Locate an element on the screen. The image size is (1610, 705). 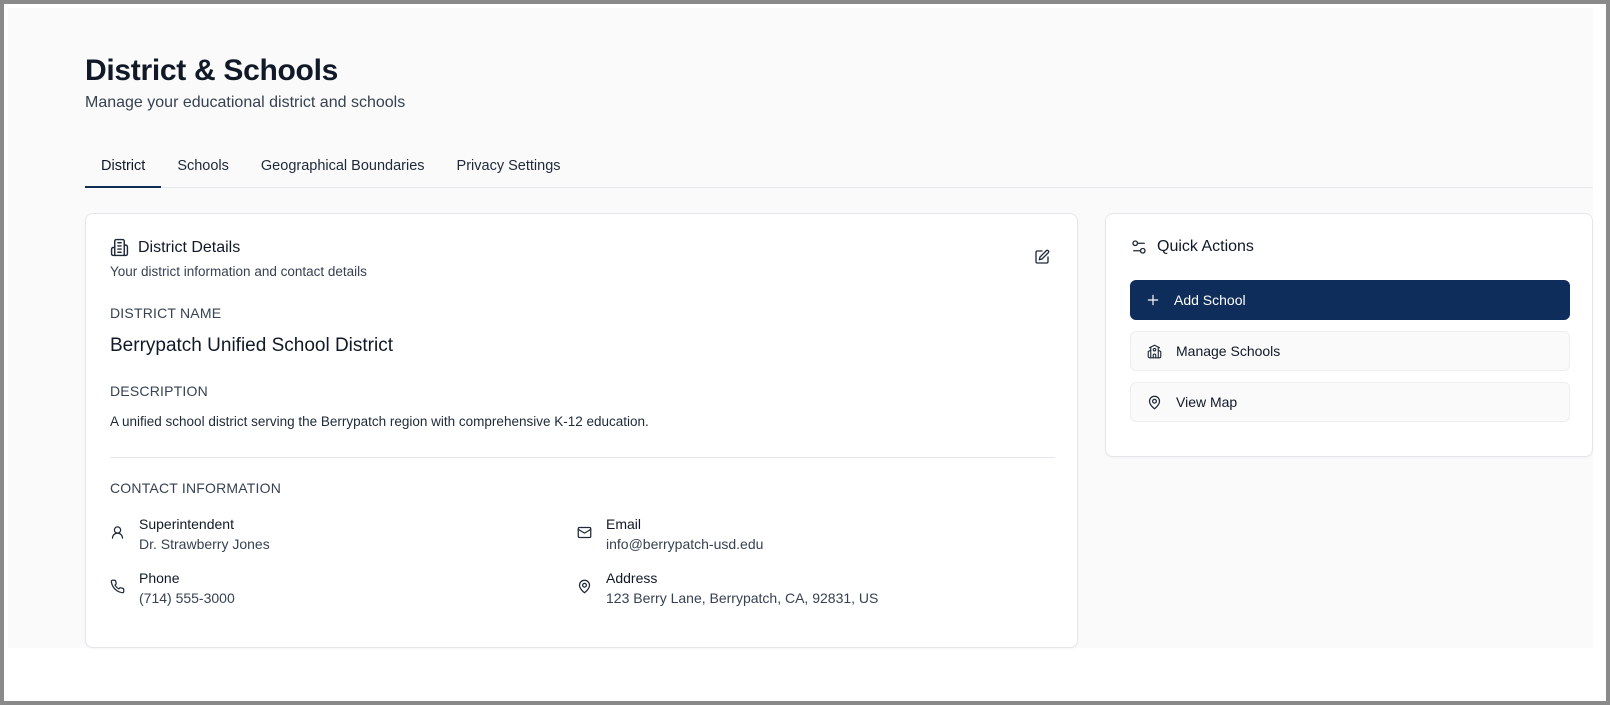
settings-sliders-icon is located at coordinates (1139, 247).